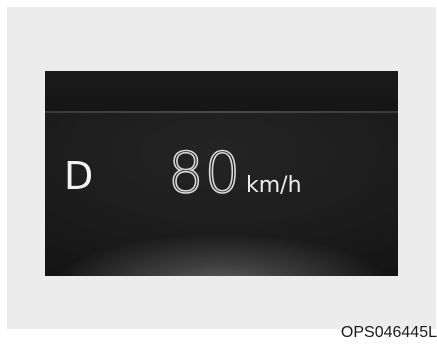  What do you see at coordinates (204, 173) in the screenshot?
I see `speed-value: 80` at bounding box center [204, 173].